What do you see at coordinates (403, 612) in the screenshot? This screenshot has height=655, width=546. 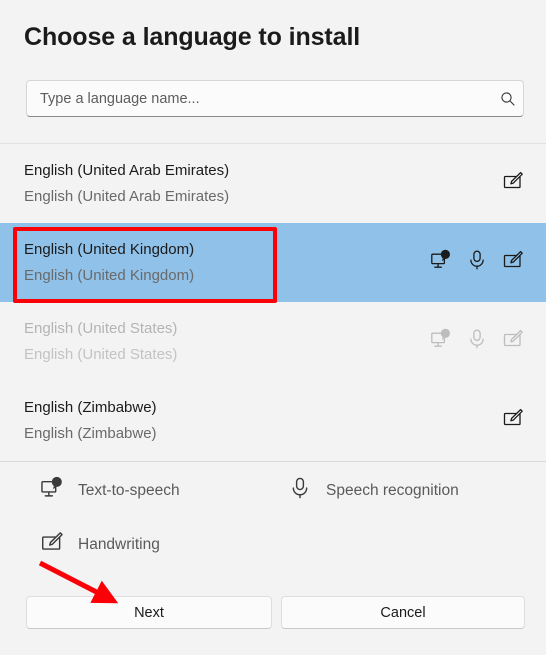 I see `cancel-button: Cancel` at bounding box center [403, 612].